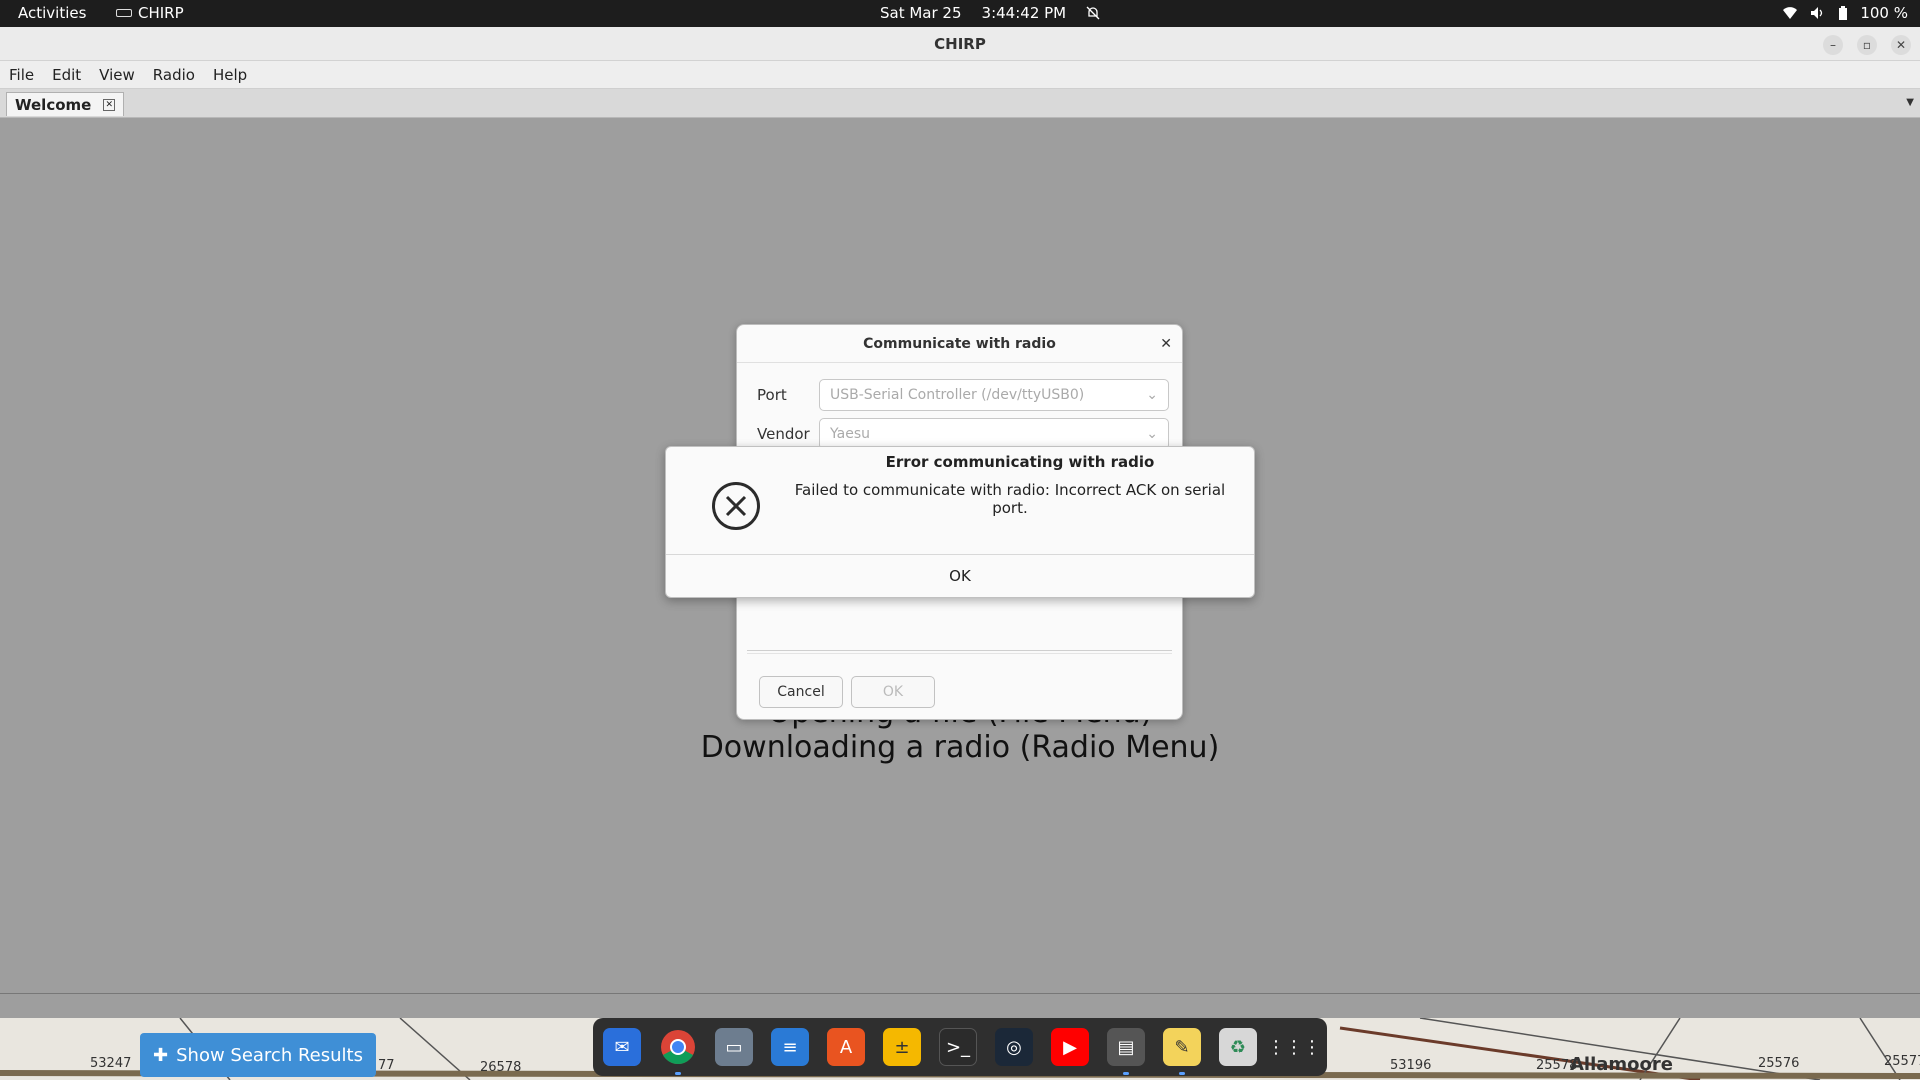  Describe the element at coordinates (960, 75) in the screenshot. I see `menubar: File Edit View Radio Help` at that location.